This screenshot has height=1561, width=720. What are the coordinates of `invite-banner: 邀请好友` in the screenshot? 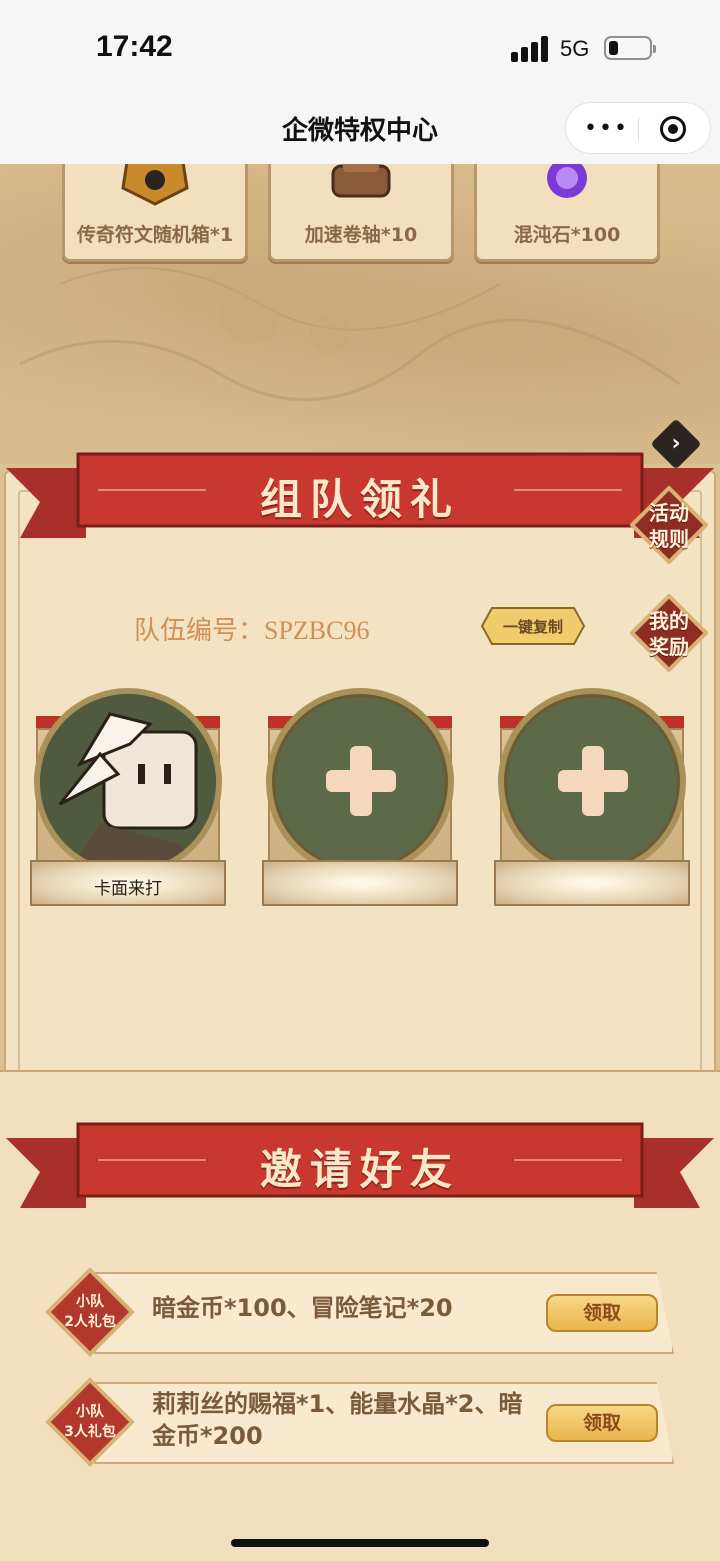 It's located at (360, 1166).